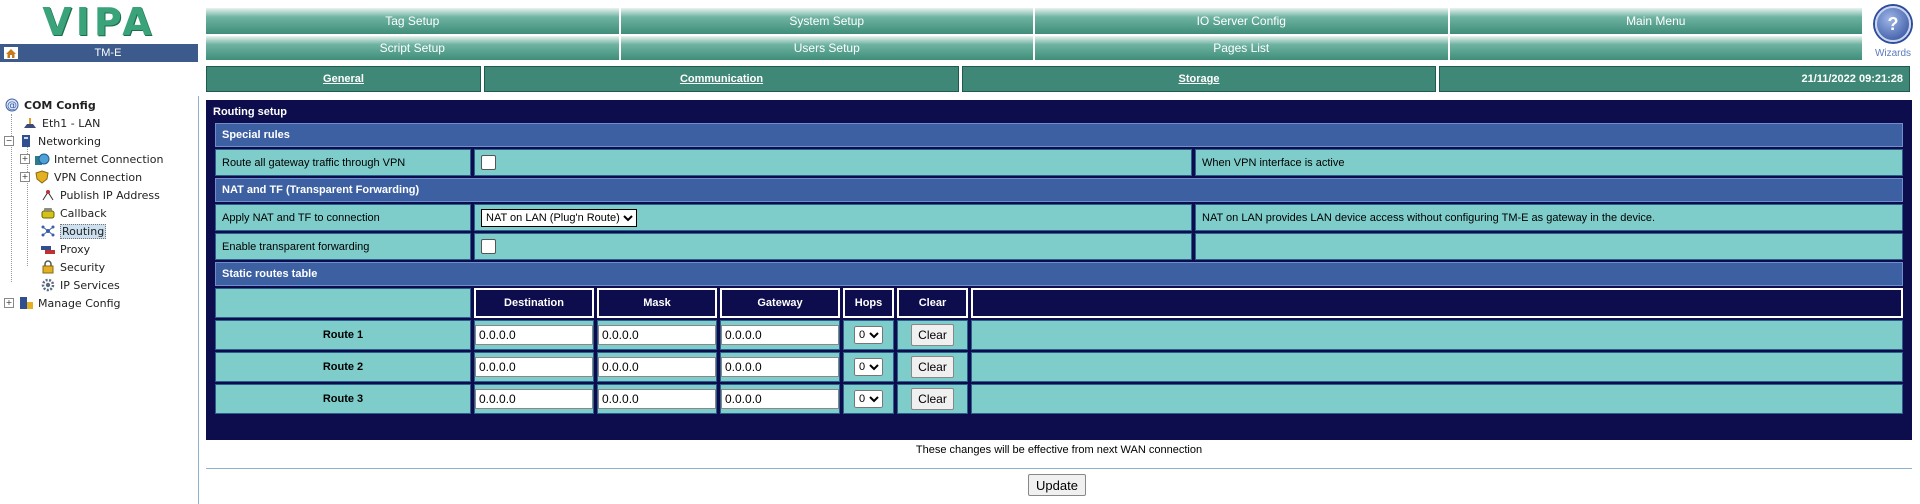 The width and height of the screenshot is (1920, 504). What do you see at coordinates (1242, 48) in the screenshot?
I see `menu-pages-list: Pages List` at bounding box center [1242, 48].